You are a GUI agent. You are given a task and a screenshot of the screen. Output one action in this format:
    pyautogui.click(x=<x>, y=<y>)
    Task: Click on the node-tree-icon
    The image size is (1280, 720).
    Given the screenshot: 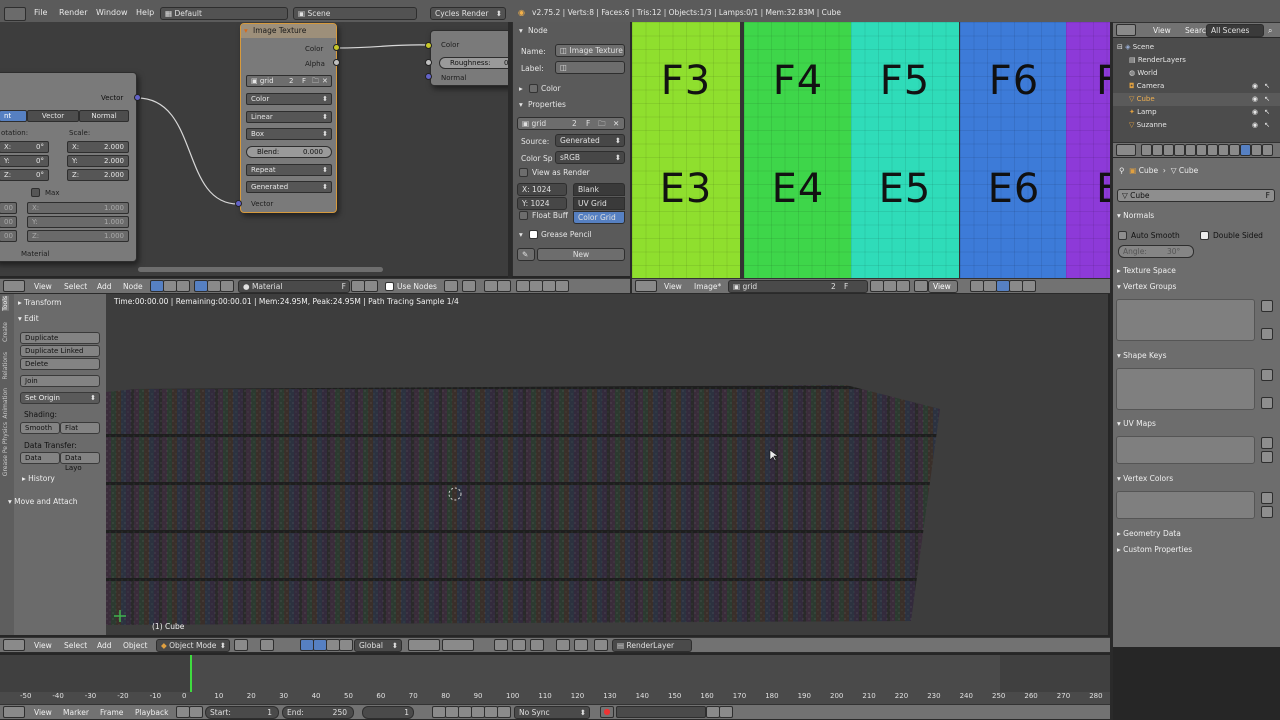 What is the action you would take?
    pyautogui.click(x=523, y=286)
    